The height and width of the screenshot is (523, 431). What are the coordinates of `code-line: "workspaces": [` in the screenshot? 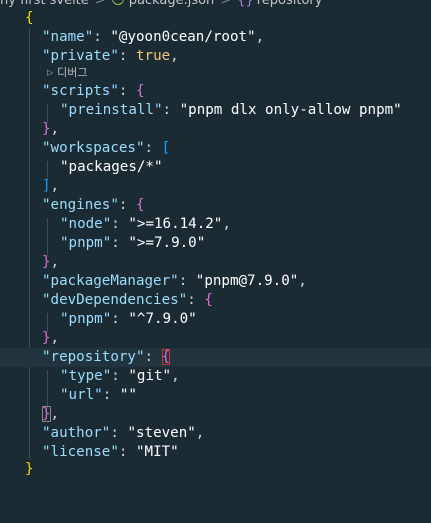 It's located at (106, 148).